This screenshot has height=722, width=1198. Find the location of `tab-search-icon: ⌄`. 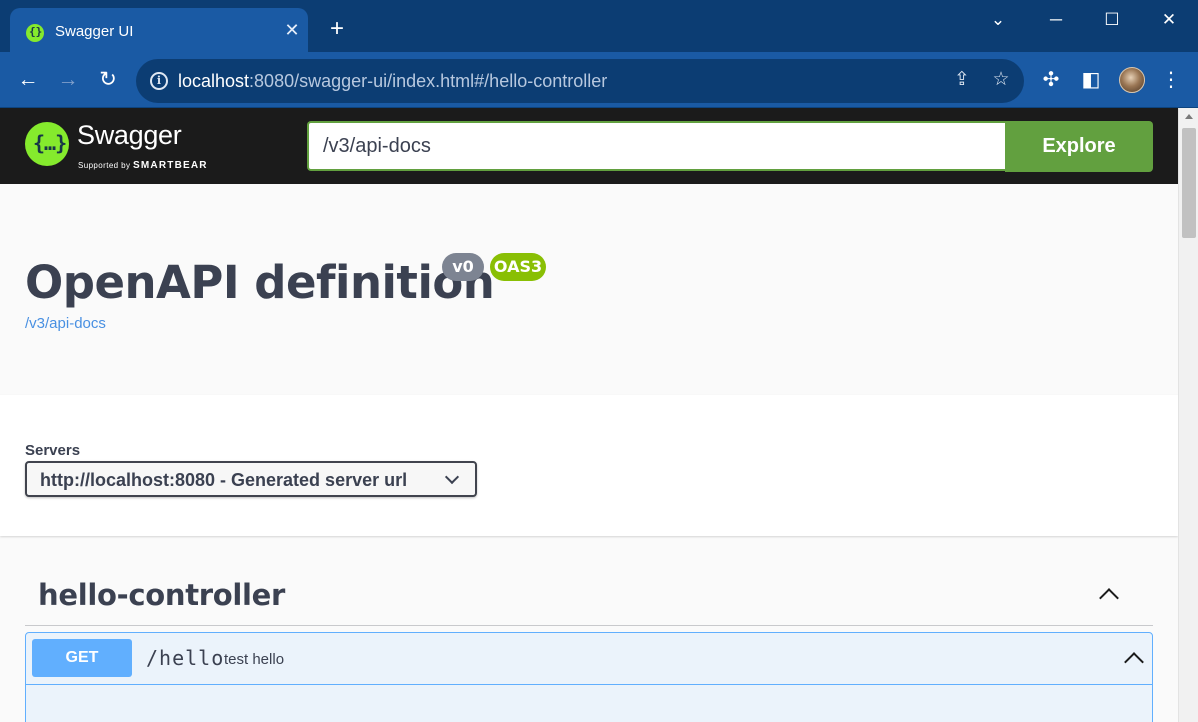

tab-search-icon: ⌄ is located at coordinates (998, 20).